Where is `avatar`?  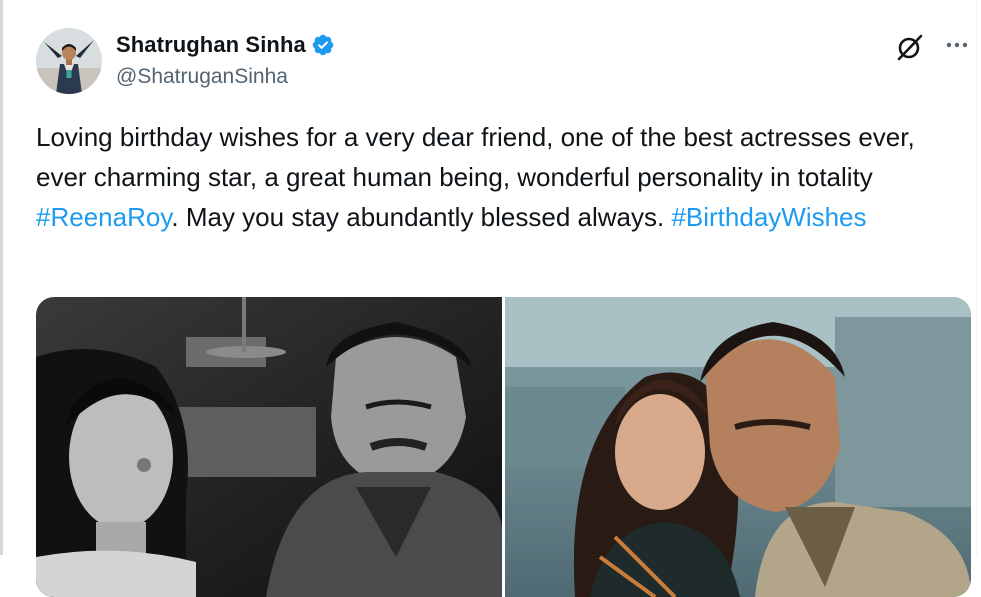
avatar is located at coordinates (69, 61).